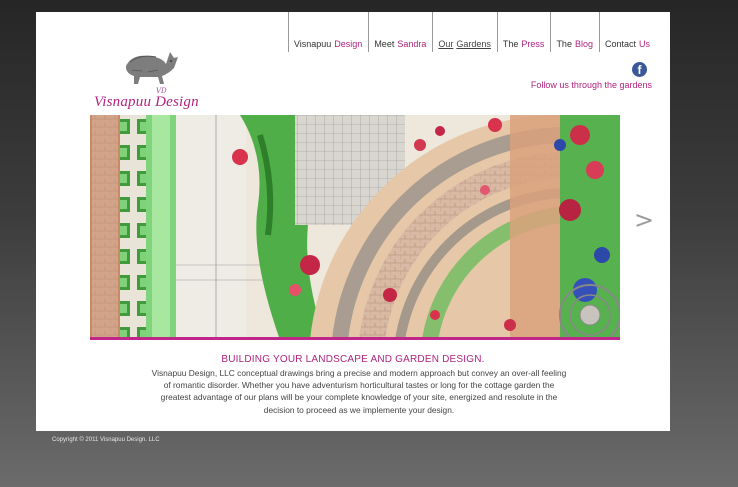 Image resolution: width=738 pixels, height=487 pixels. Describe the element at coordinates (146, 102) in the screenshot. I see `logo-wordmark: Visnapuu Design` at that location.